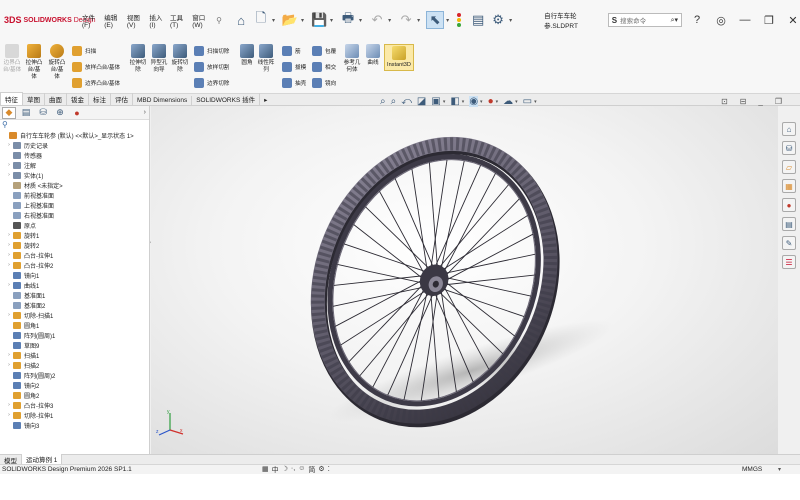 The width and height of the screenshot is (800, 500). Describe the element at coordinates (789, 262) in the screenshot. I see `solidworks-icon: ☰` at that location.